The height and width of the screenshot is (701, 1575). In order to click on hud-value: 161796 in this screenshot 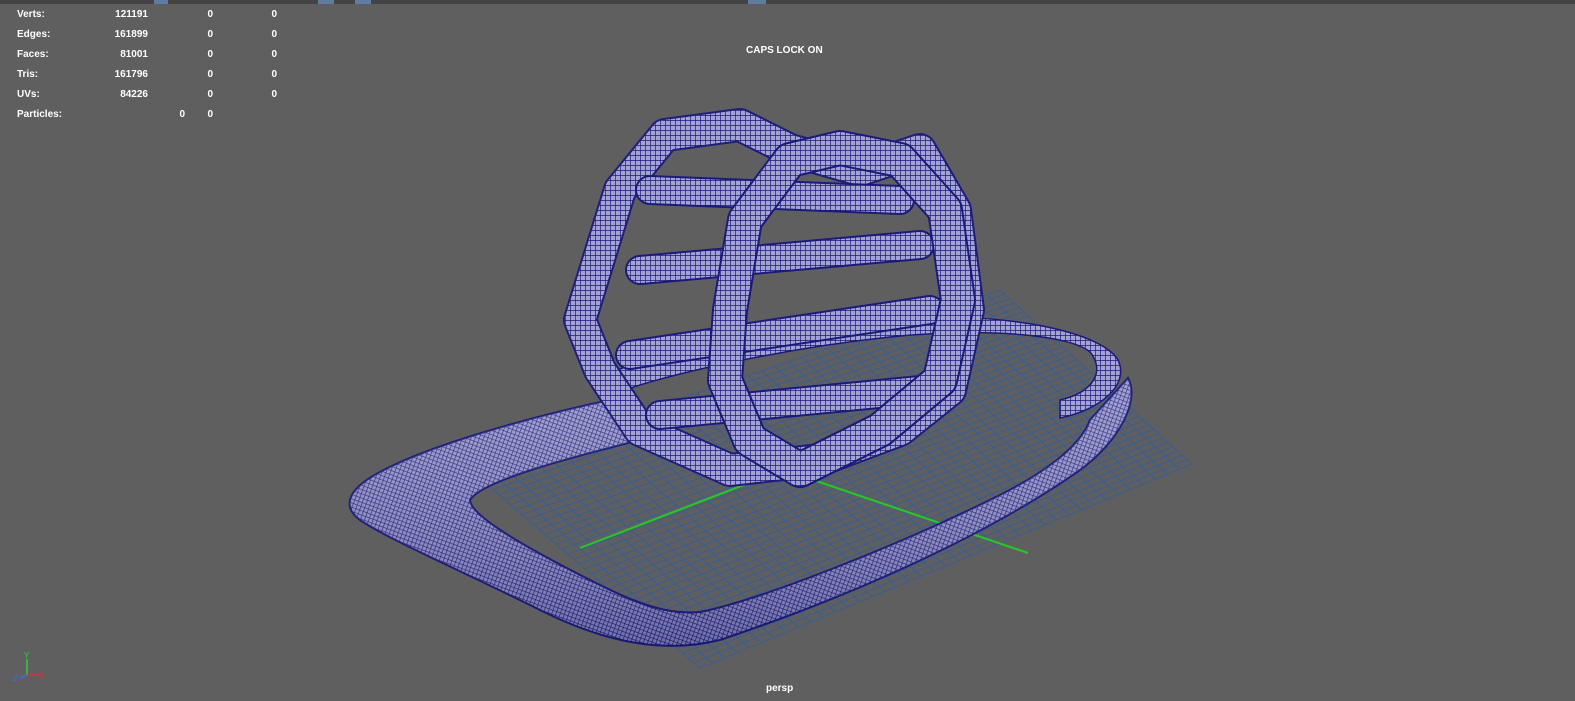, I will do `click(131, 74)`.